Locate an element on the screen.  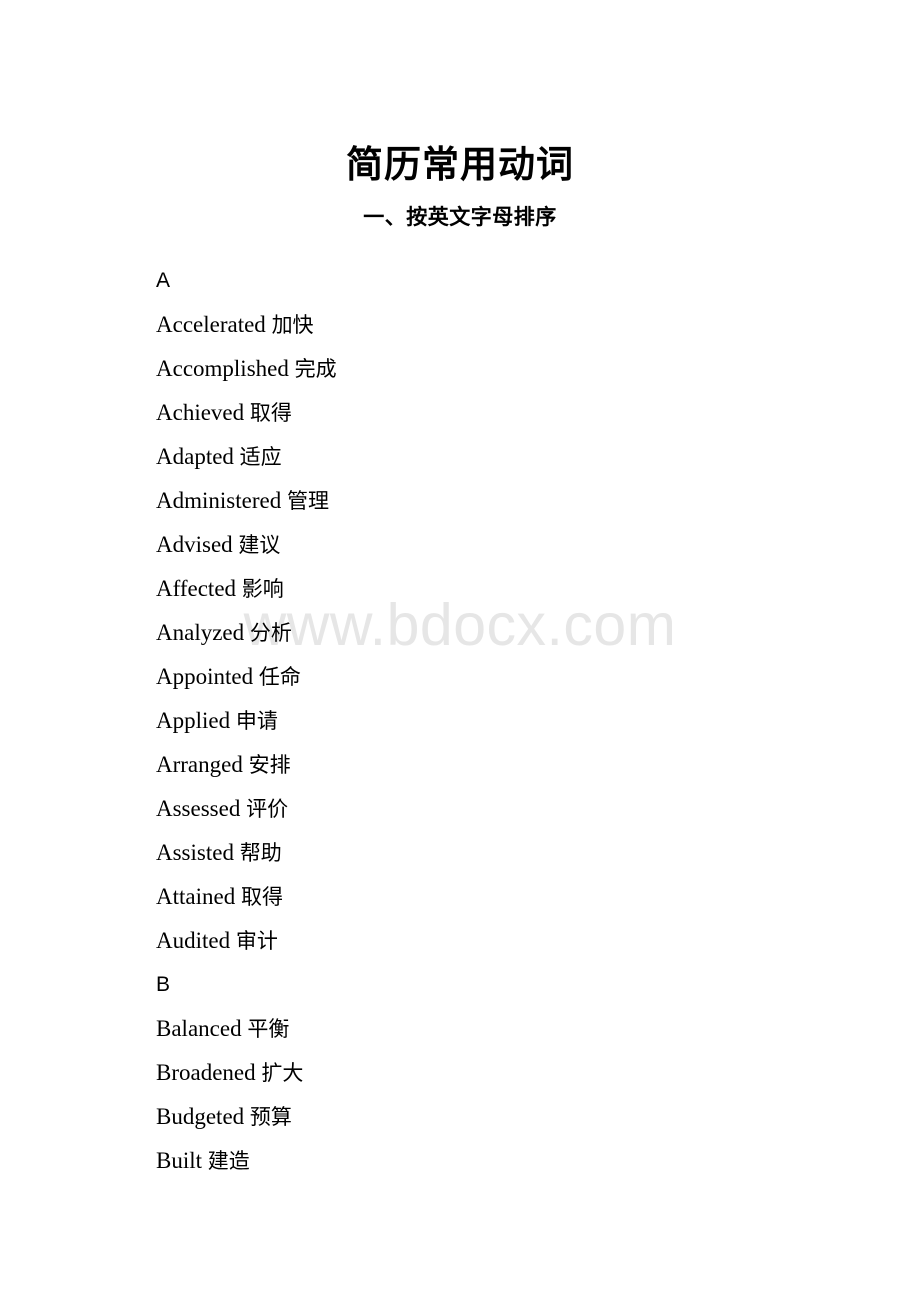
verb-english: Arranged is located at coordinates (199, 764).